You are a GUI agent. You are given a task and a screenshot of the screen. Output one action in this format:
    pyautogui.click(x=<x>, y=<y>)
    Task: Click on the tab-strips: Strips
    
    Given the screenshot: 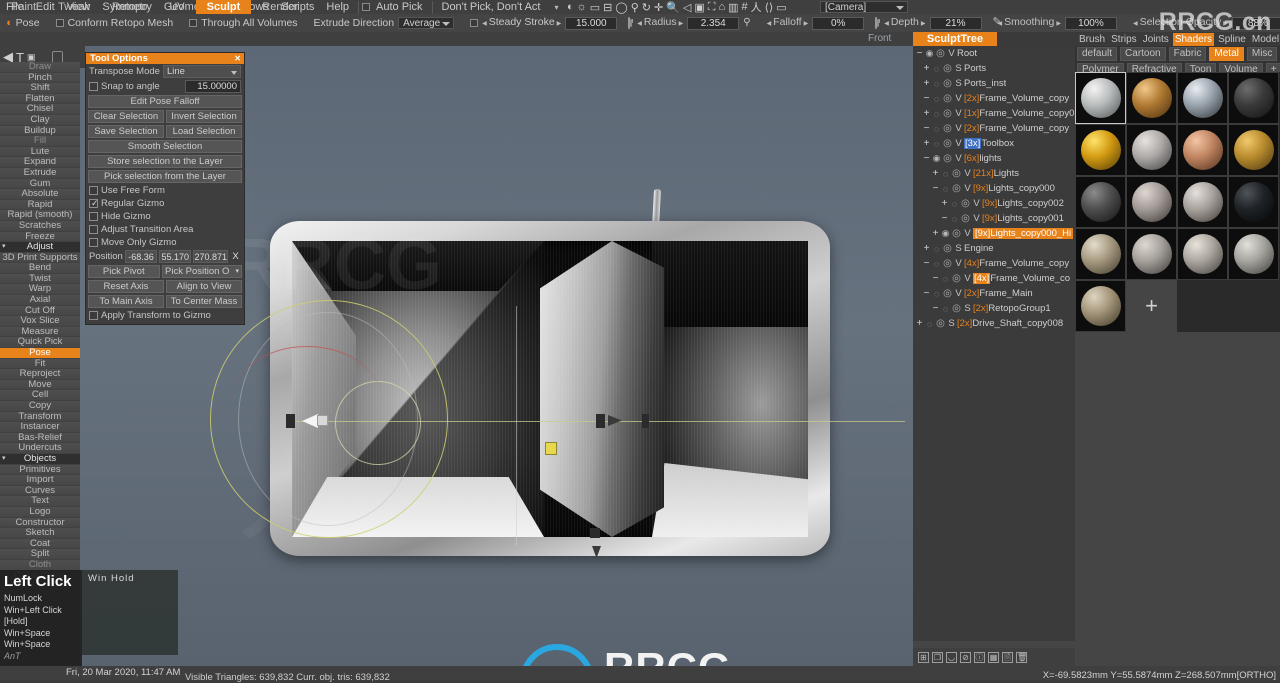 What is the action you would take?
    pyautogui.click(x=1124, y=39)
    